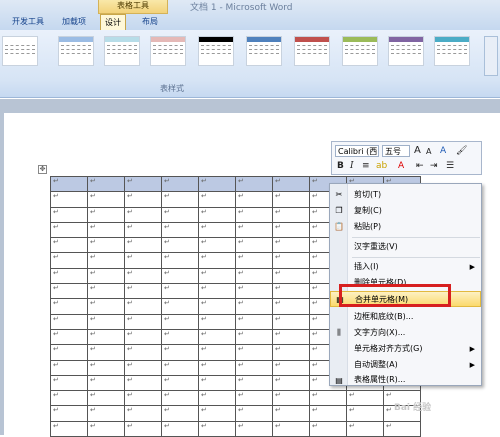 The image size is (500, 437). What do you see at coordinates (443, 151) in the screenshot?
I see `font-color-icon: A` at bounding box center [443, 151].